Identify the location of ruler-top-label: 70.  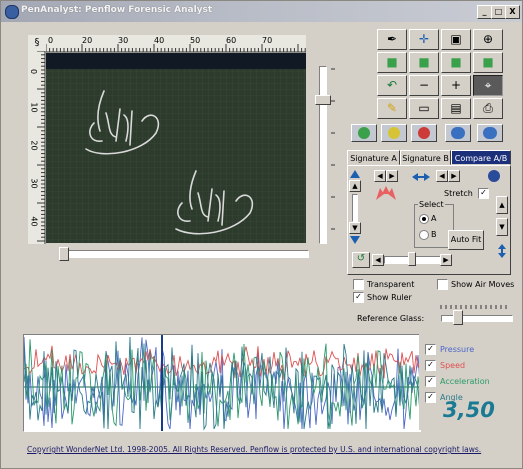
(267, 40).